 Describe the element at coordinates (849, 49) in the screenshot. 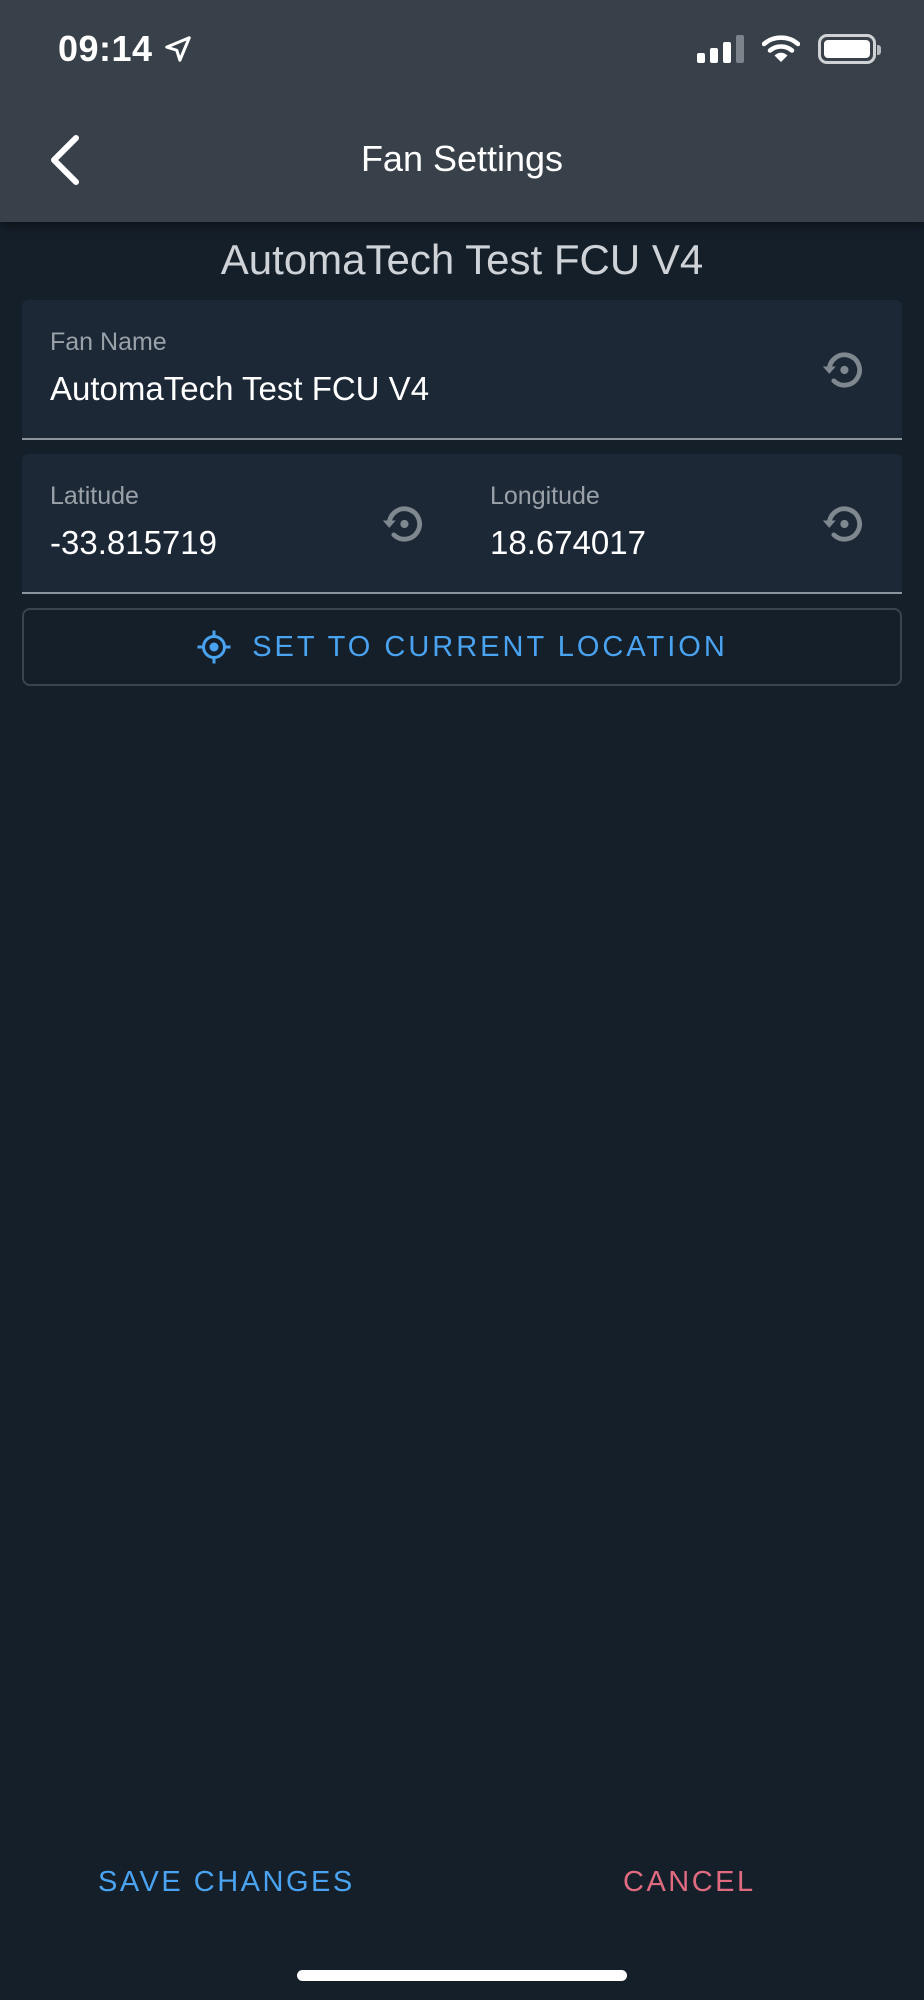

I see `battery-icon` at that location.